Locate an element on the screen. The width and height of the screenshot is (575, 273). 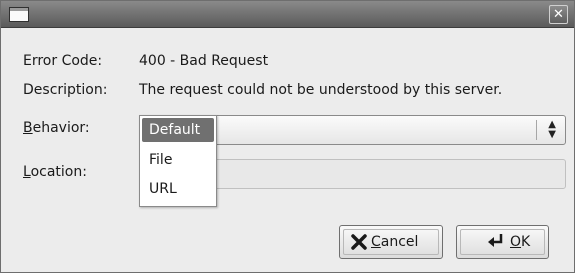
dropdown-option-file: File is located at coordinates (178, 160).